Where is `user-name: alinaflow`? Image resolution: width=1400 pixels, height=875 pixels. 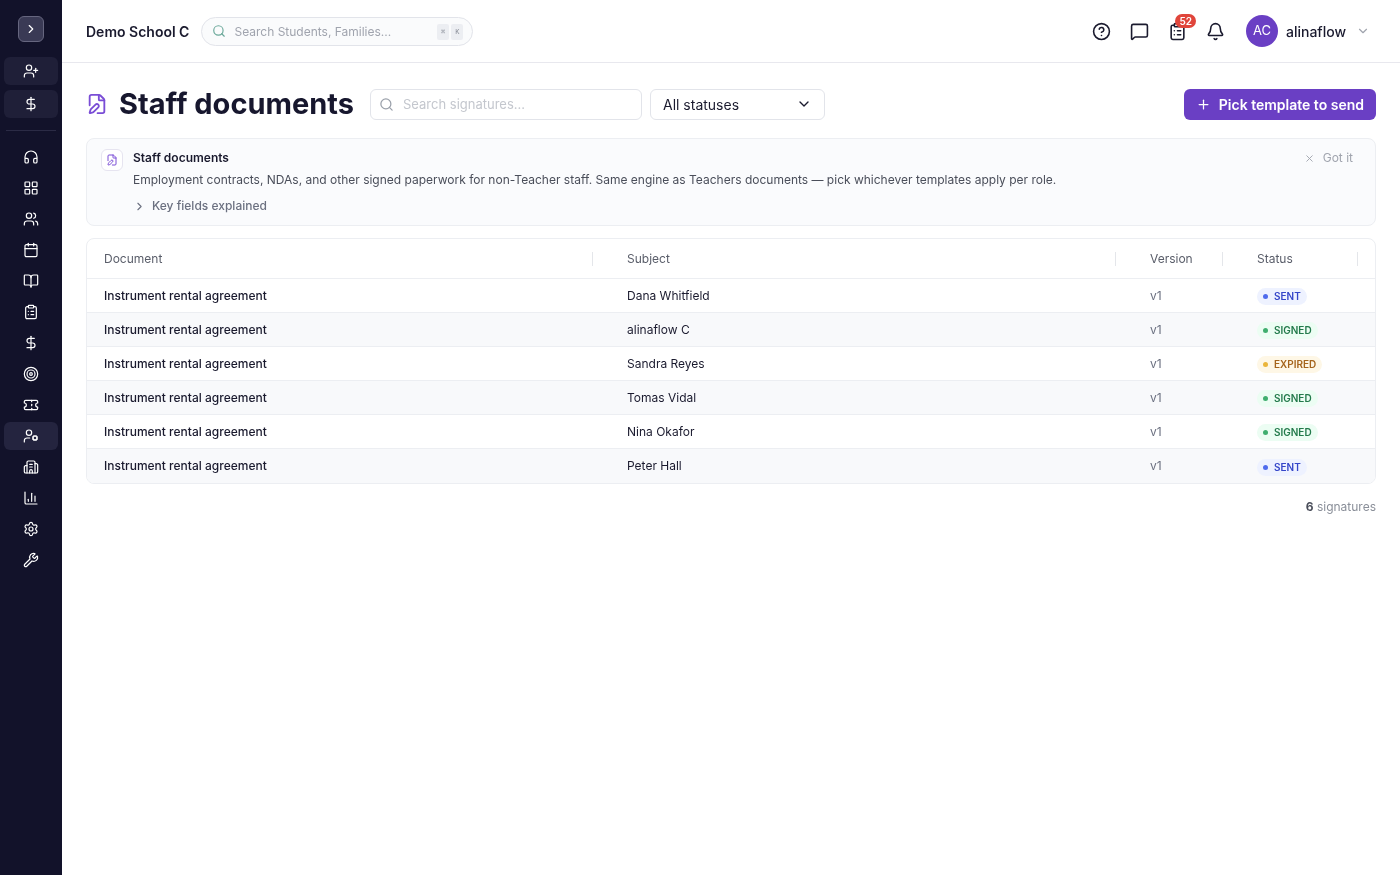 user-name: alinaflow is located at coordinates (1315, 31).